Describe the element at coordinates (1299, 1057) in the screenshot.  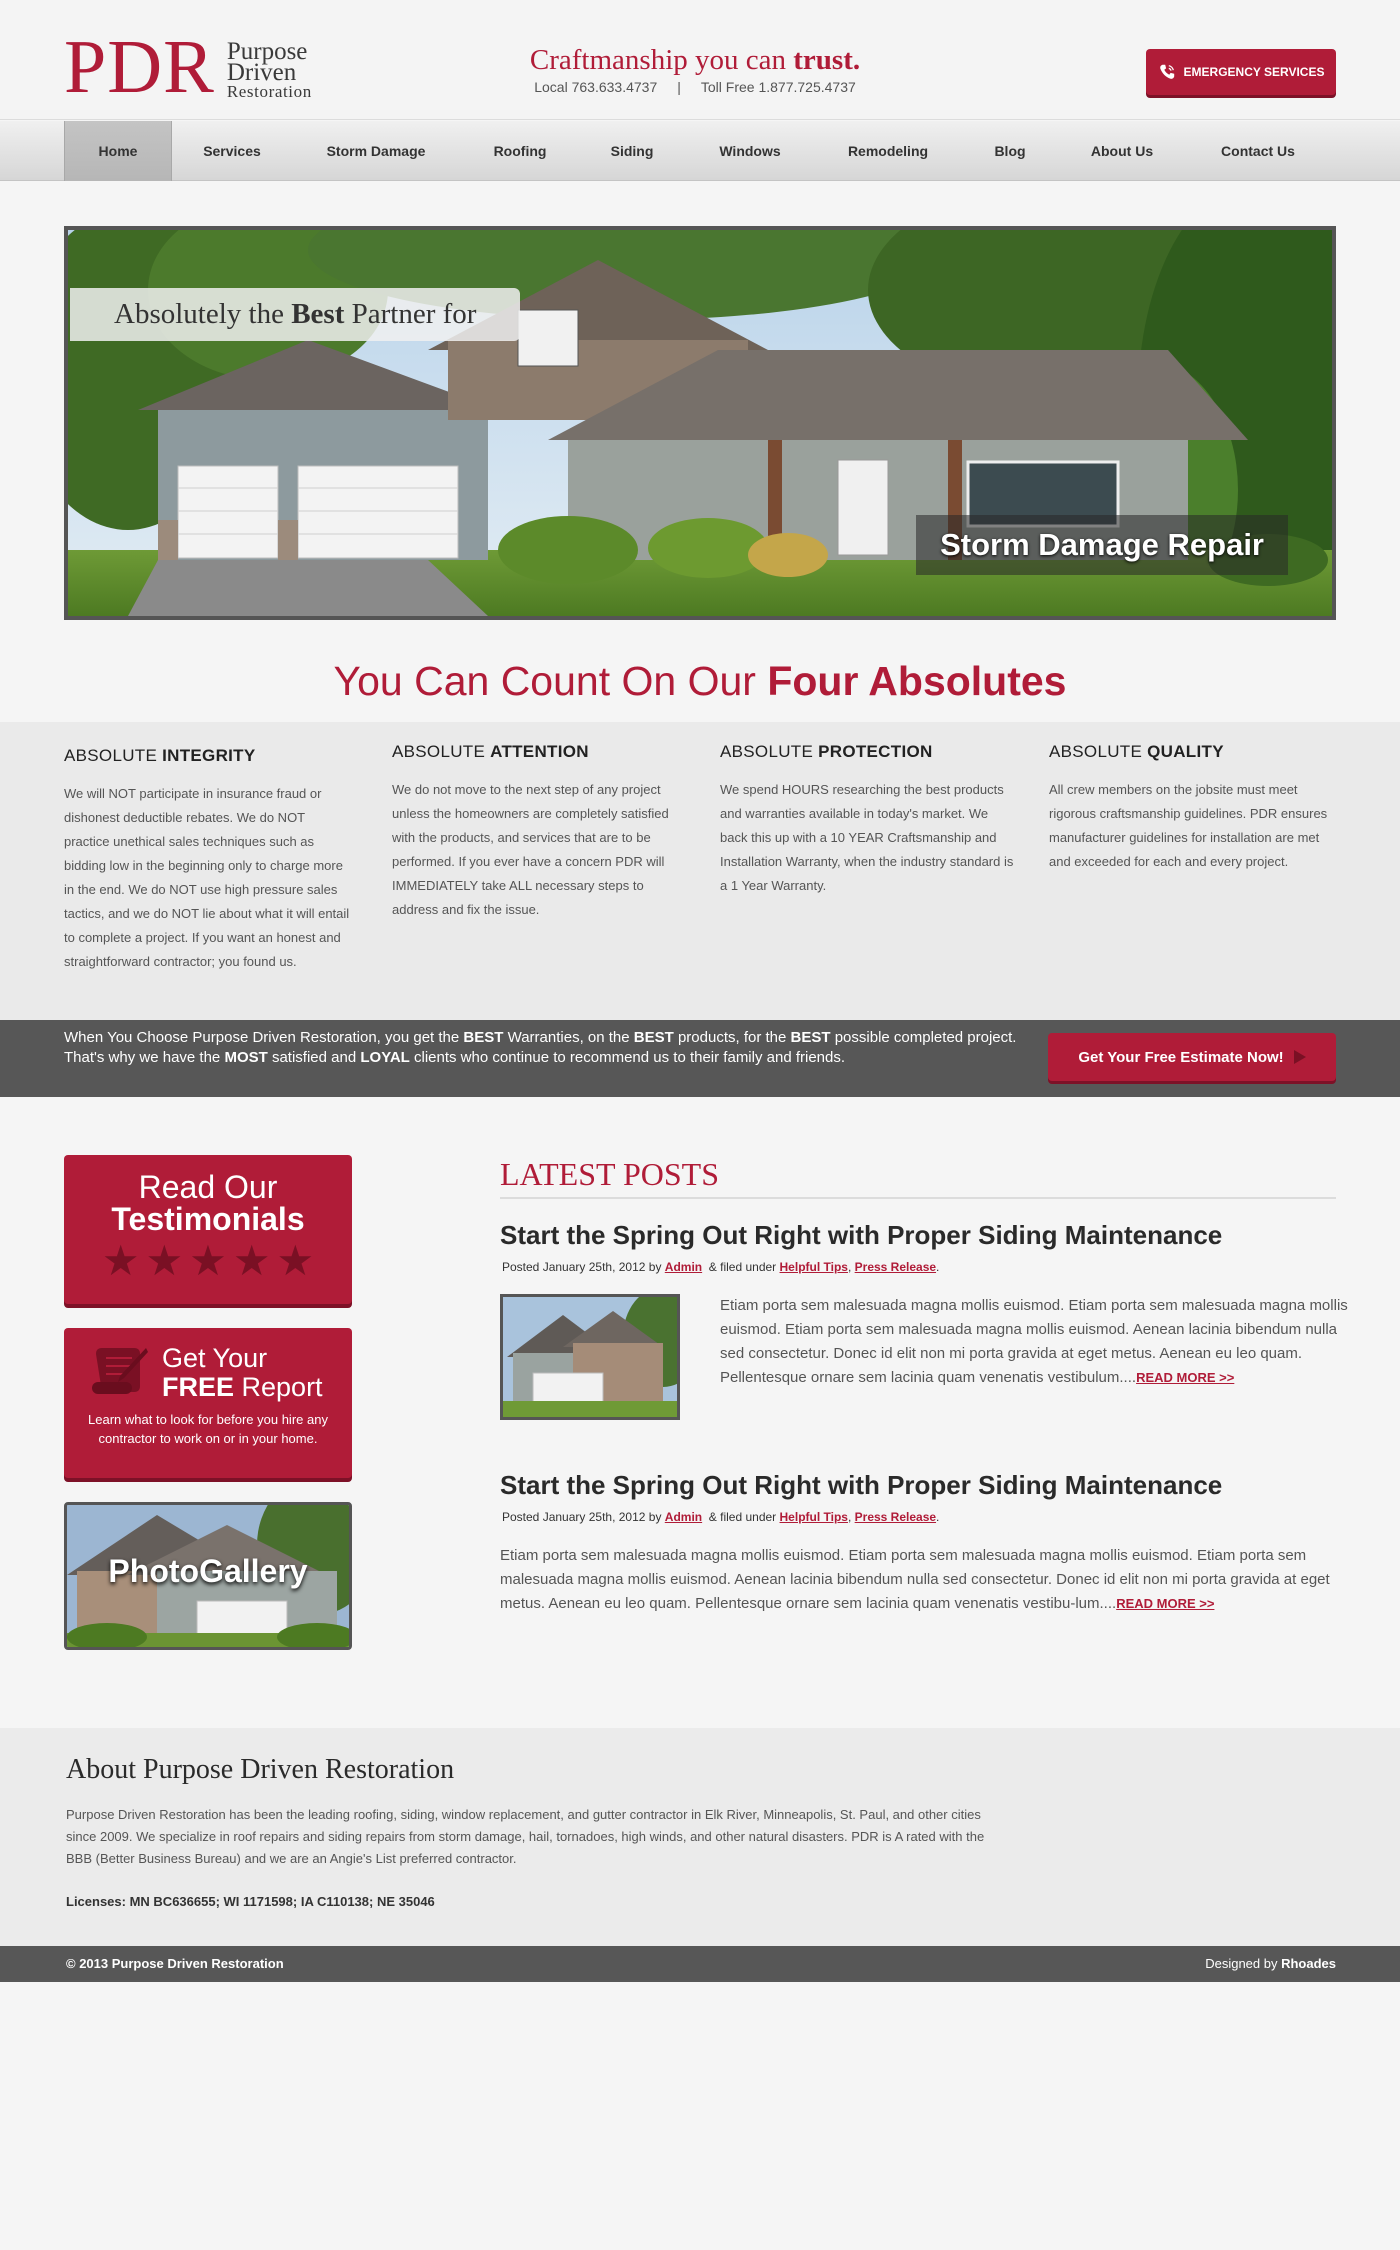
I see `arrow-right-icon` at that location.